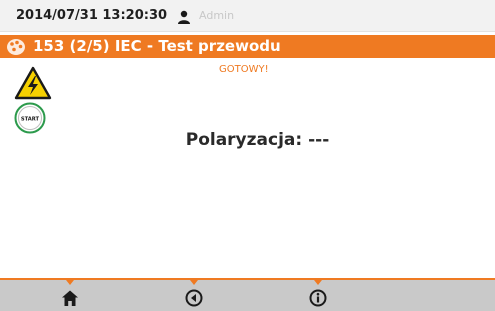 The height and width of the screenshot is (311, 495). I want to click on user-icon, so click(184, 16).